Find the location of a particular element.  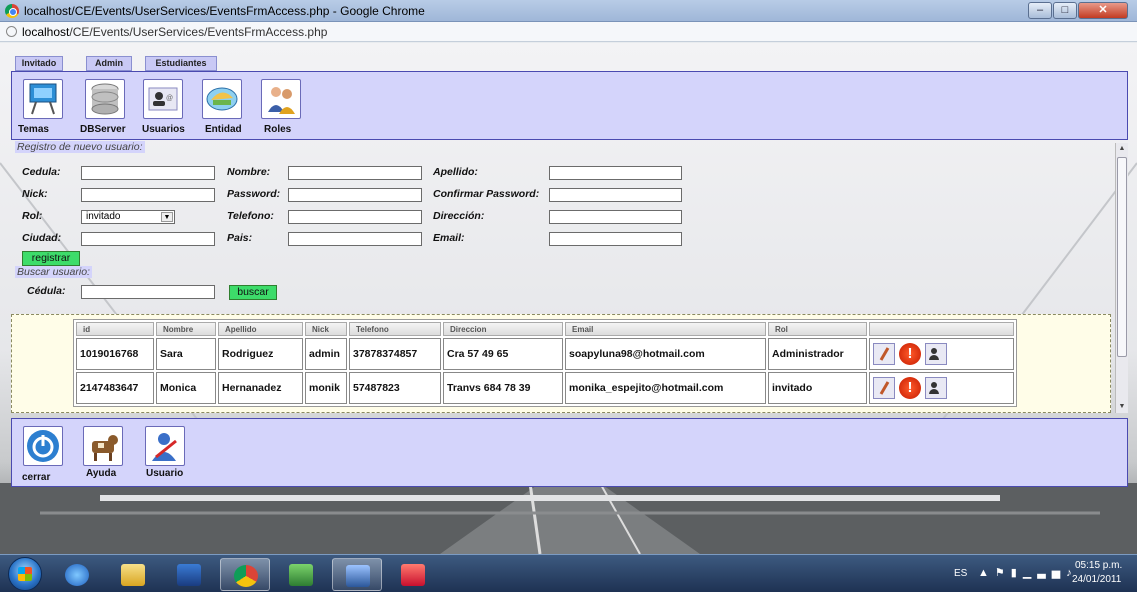

cedula-input is located at coordinates (148, 173).